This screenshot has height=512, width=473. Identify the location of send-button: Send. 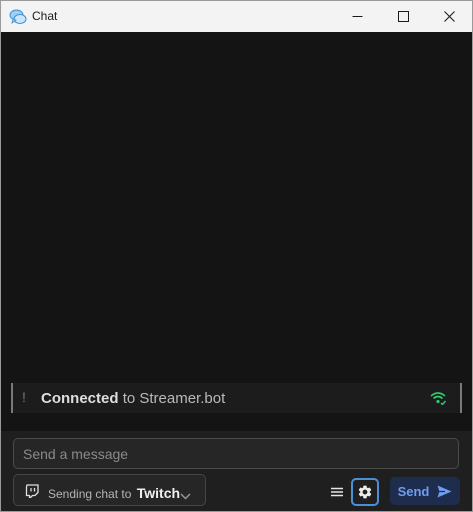
(425, 491).